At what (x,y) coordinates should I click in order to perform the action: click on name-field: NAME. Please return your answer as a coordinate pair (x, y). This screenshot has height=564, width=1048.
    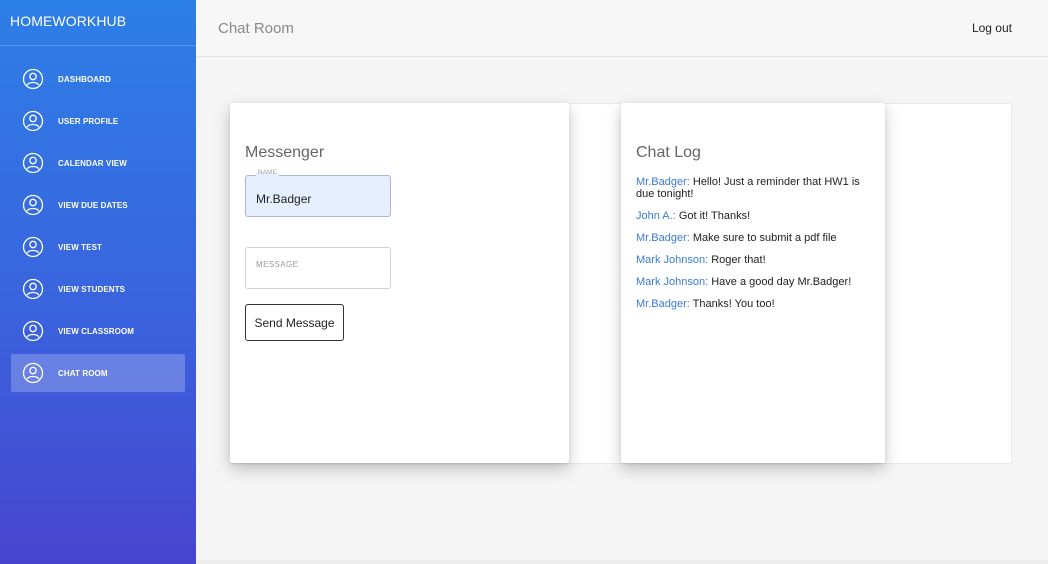
    Looking at the image, I should click on (318, 193).